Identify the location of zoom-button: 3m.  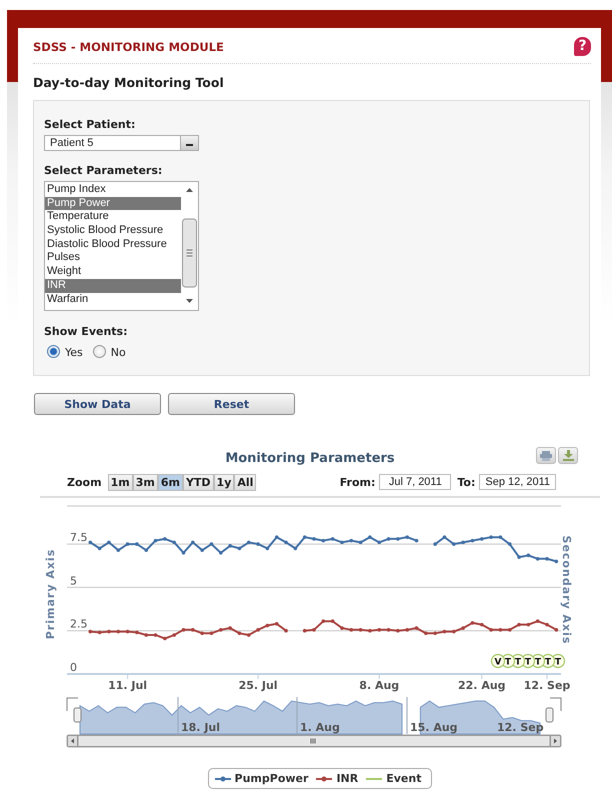
(145, 482).